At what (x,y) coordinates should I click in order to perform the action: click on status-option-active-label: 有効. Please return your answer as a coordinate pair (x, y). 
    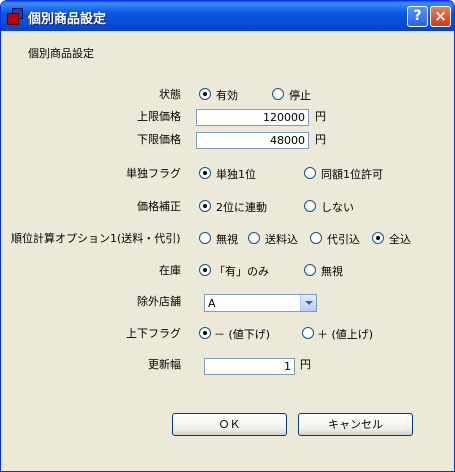
    Looking at the image, I should click on (227, 95).